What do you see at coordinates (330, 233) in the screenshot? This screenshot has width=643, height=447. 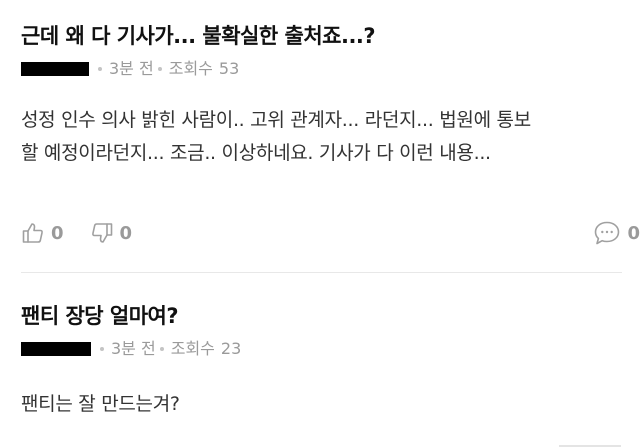 I see `post-actions: 0 0 0` at bounding box center [330, 233].